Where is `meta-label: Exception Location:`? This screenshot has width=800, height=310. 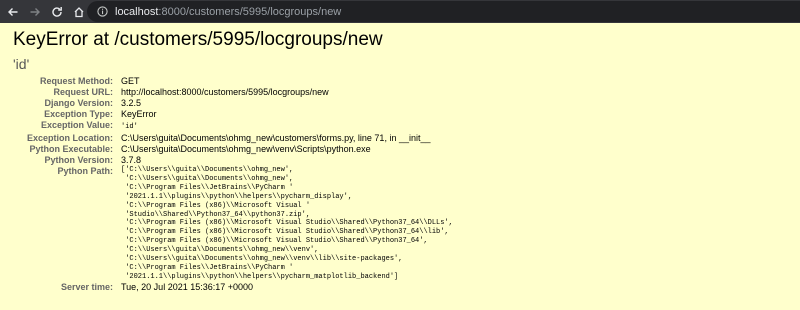
meta-label: Exception Location: is located at coordinates (69, 138).